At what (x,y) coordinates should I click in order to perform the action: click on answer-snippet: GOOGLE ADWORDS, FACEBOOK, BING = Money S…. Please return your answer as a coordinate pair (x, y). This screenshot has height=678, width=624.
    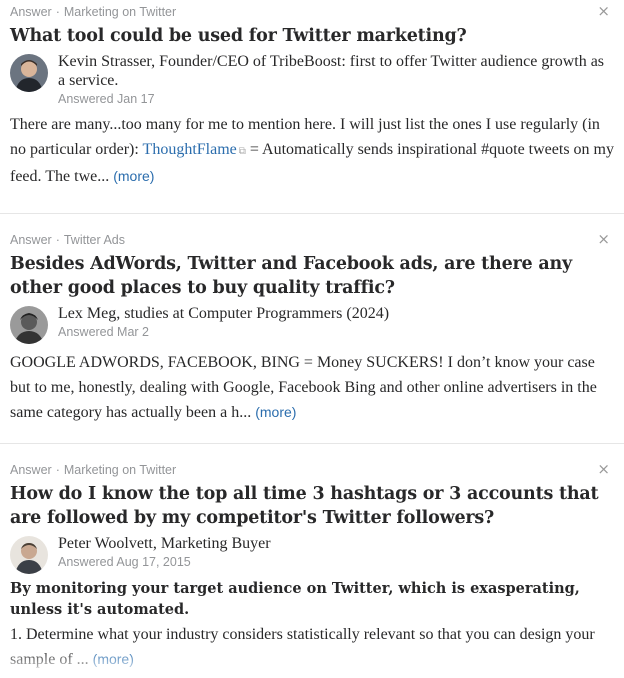
    Looking at the image, I should click on (312, 387).